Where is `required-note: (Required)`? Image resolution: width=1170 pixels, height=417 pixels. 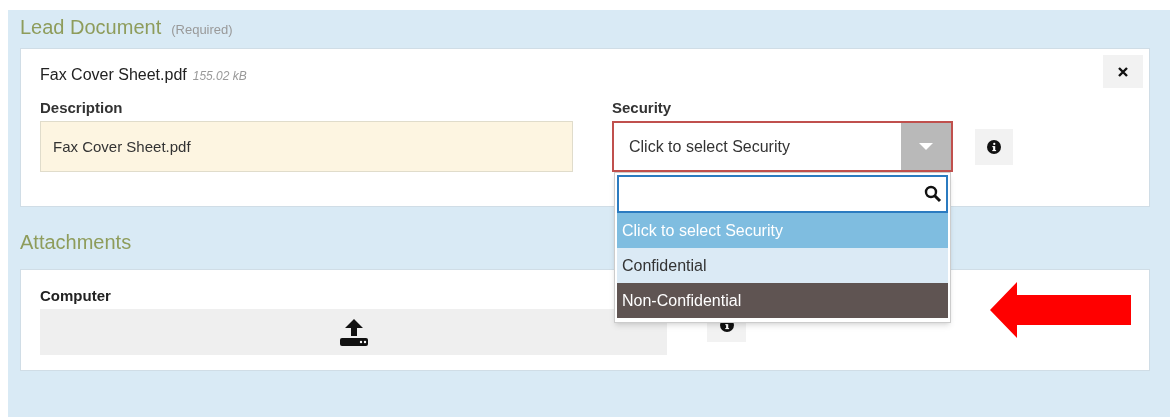 required-note: (Required) is located at coordinates (202, 30).